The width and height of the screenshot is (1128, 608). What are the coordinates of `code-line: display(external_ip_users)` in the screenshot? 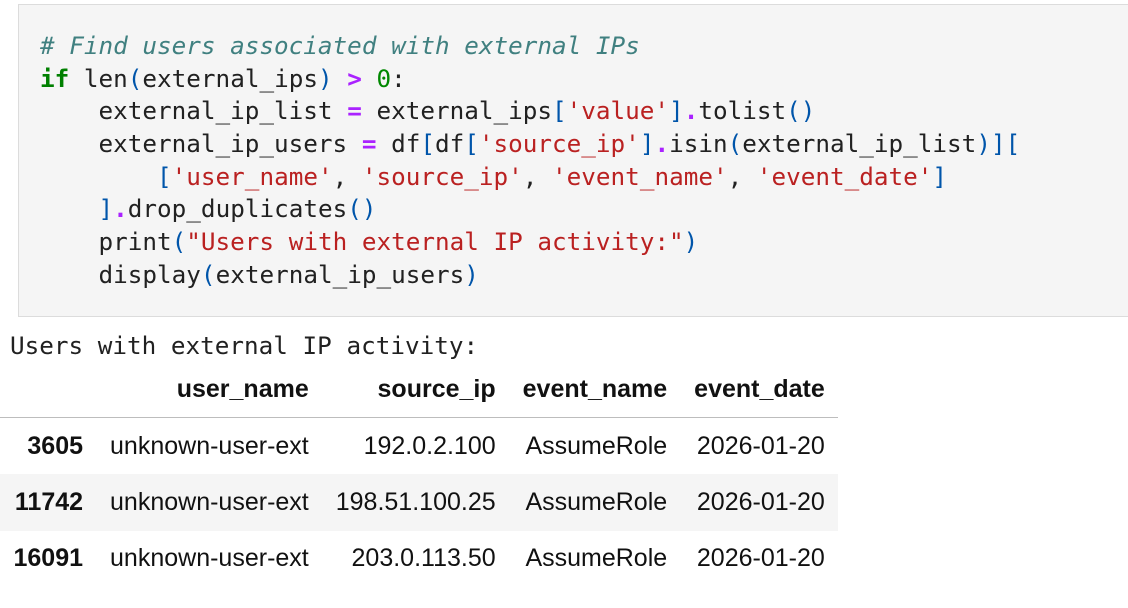 It's located at (530, 275).